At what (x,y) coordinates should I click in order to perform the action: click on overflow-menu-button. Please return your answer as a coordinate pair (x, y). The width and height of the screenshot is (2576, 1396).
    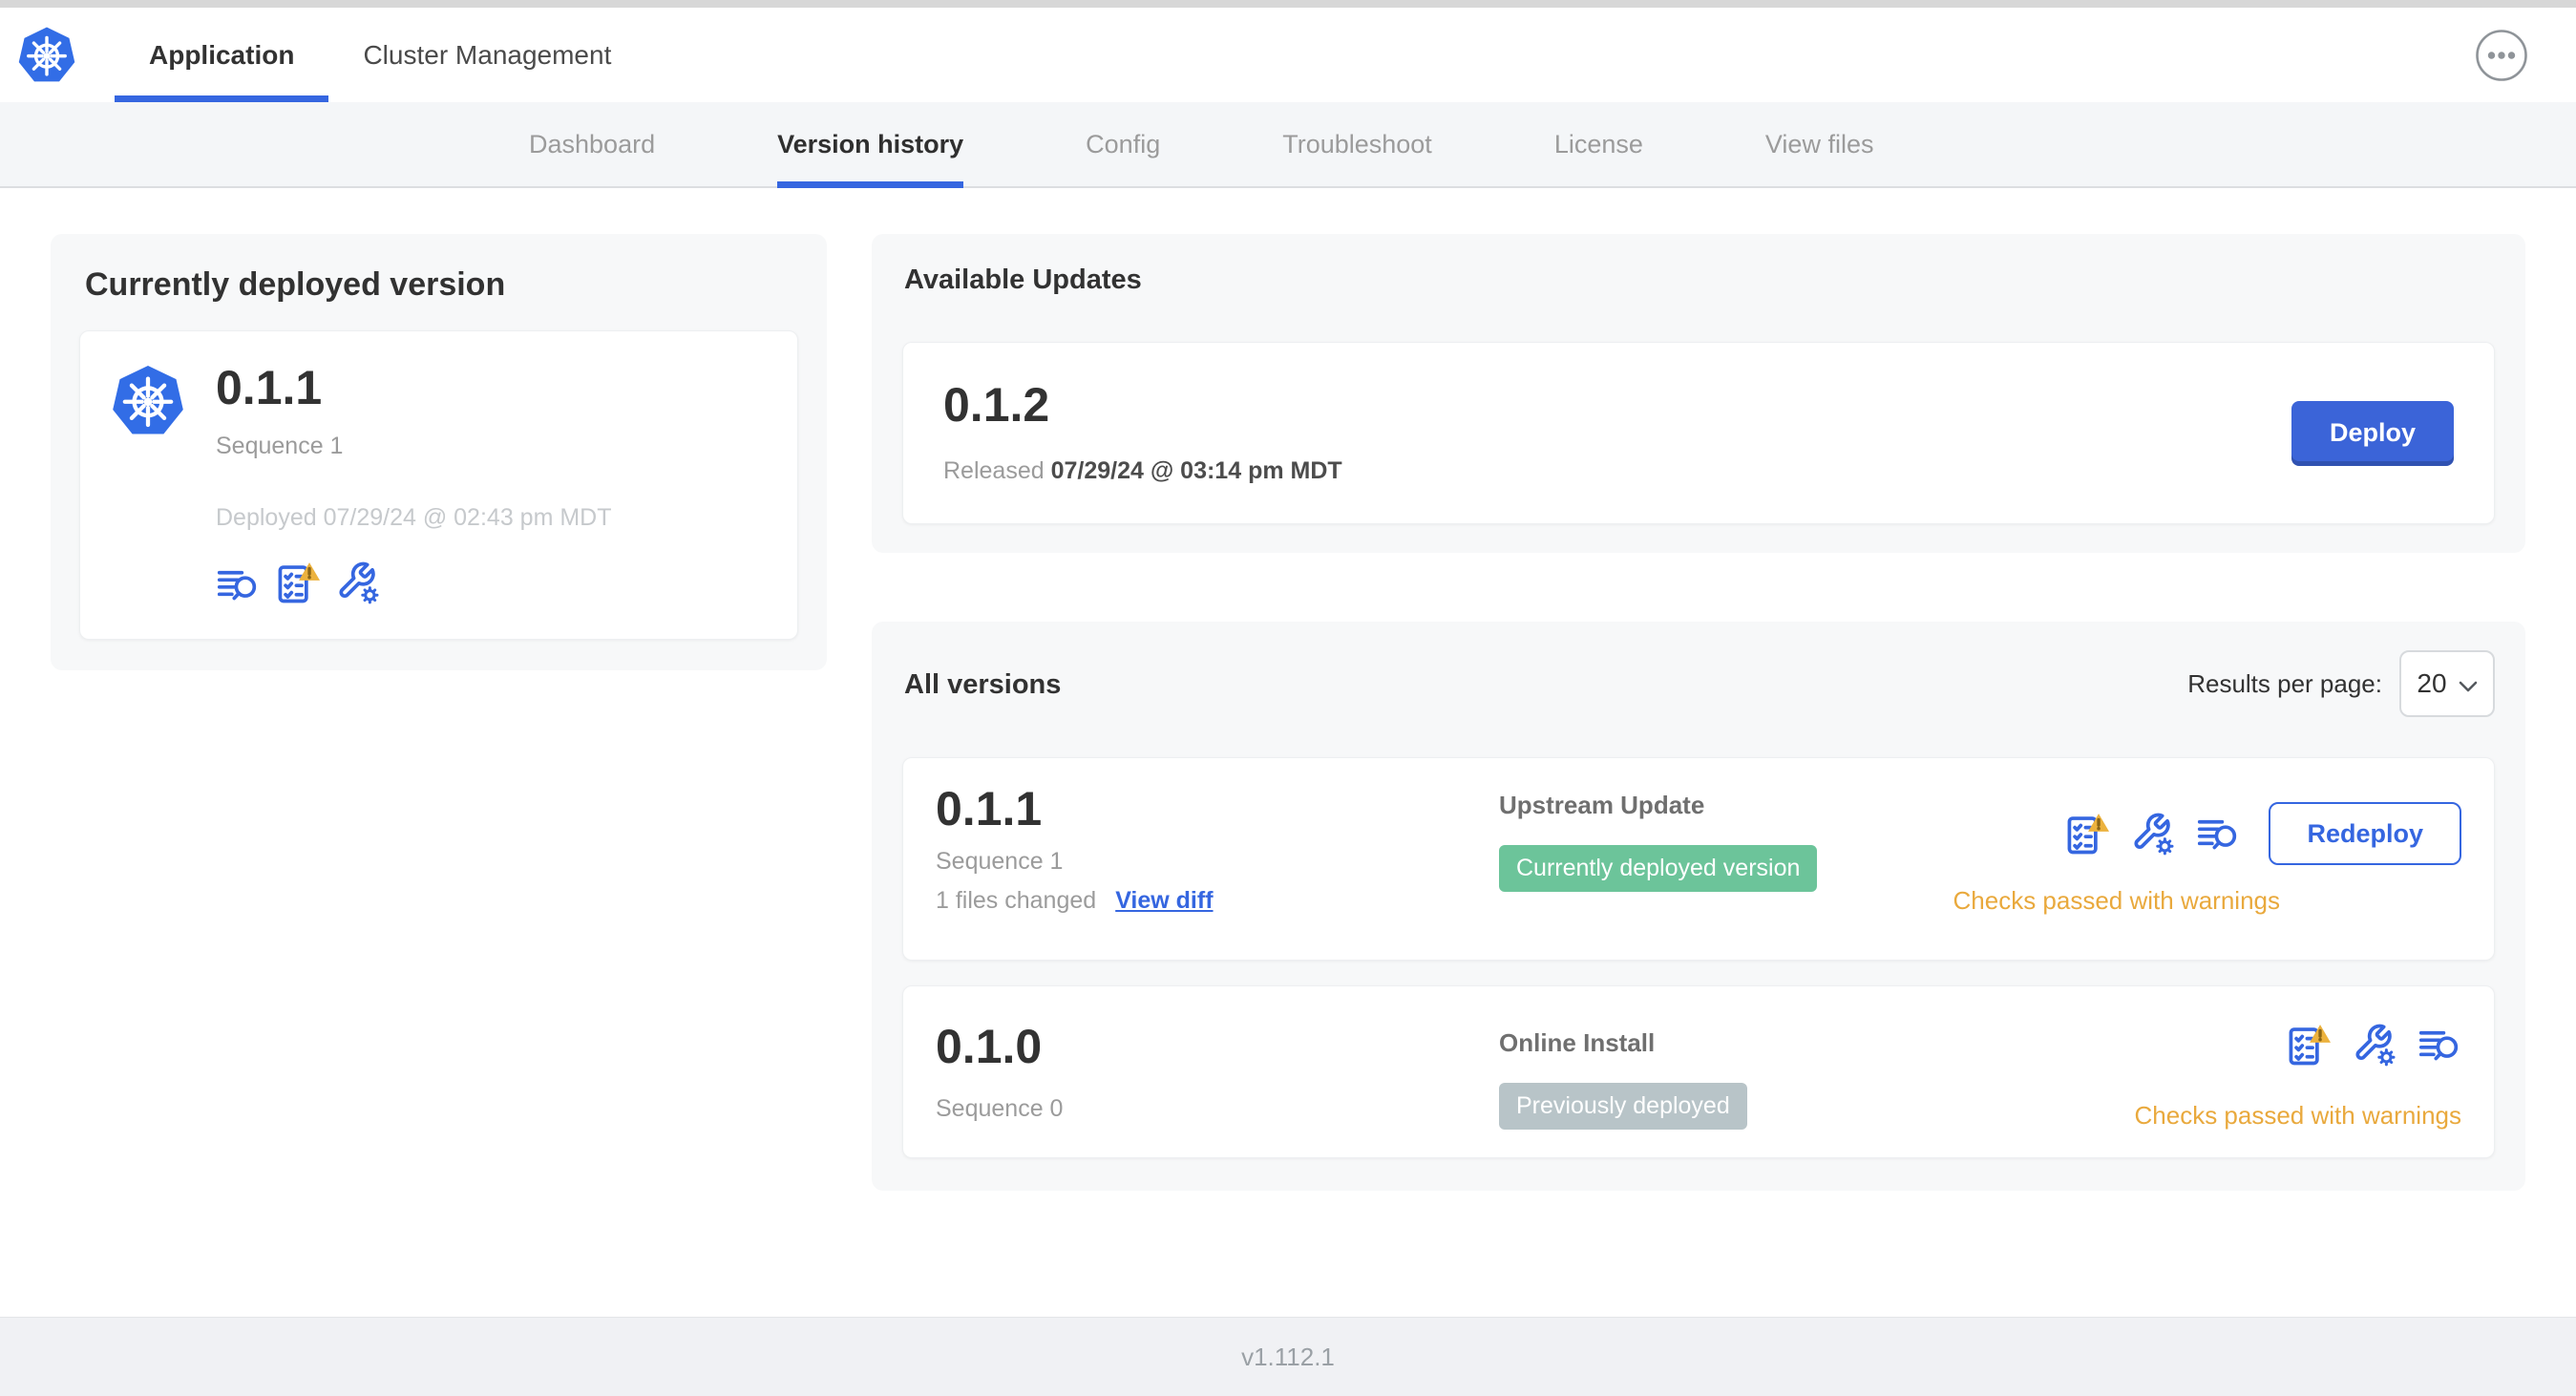
    Looking at the image, I should click on (2501, 55).